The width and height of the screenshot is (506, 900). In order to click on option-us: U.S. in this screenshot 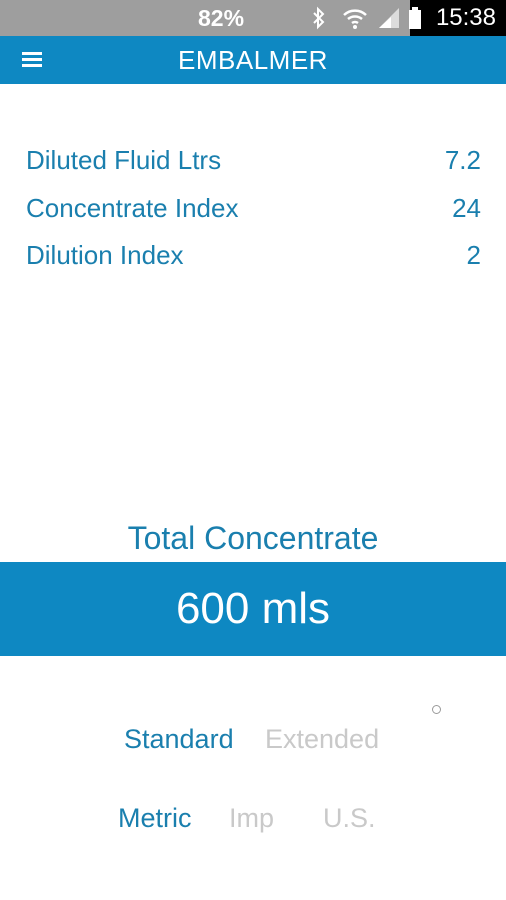, I will do `click(349, 818)`.